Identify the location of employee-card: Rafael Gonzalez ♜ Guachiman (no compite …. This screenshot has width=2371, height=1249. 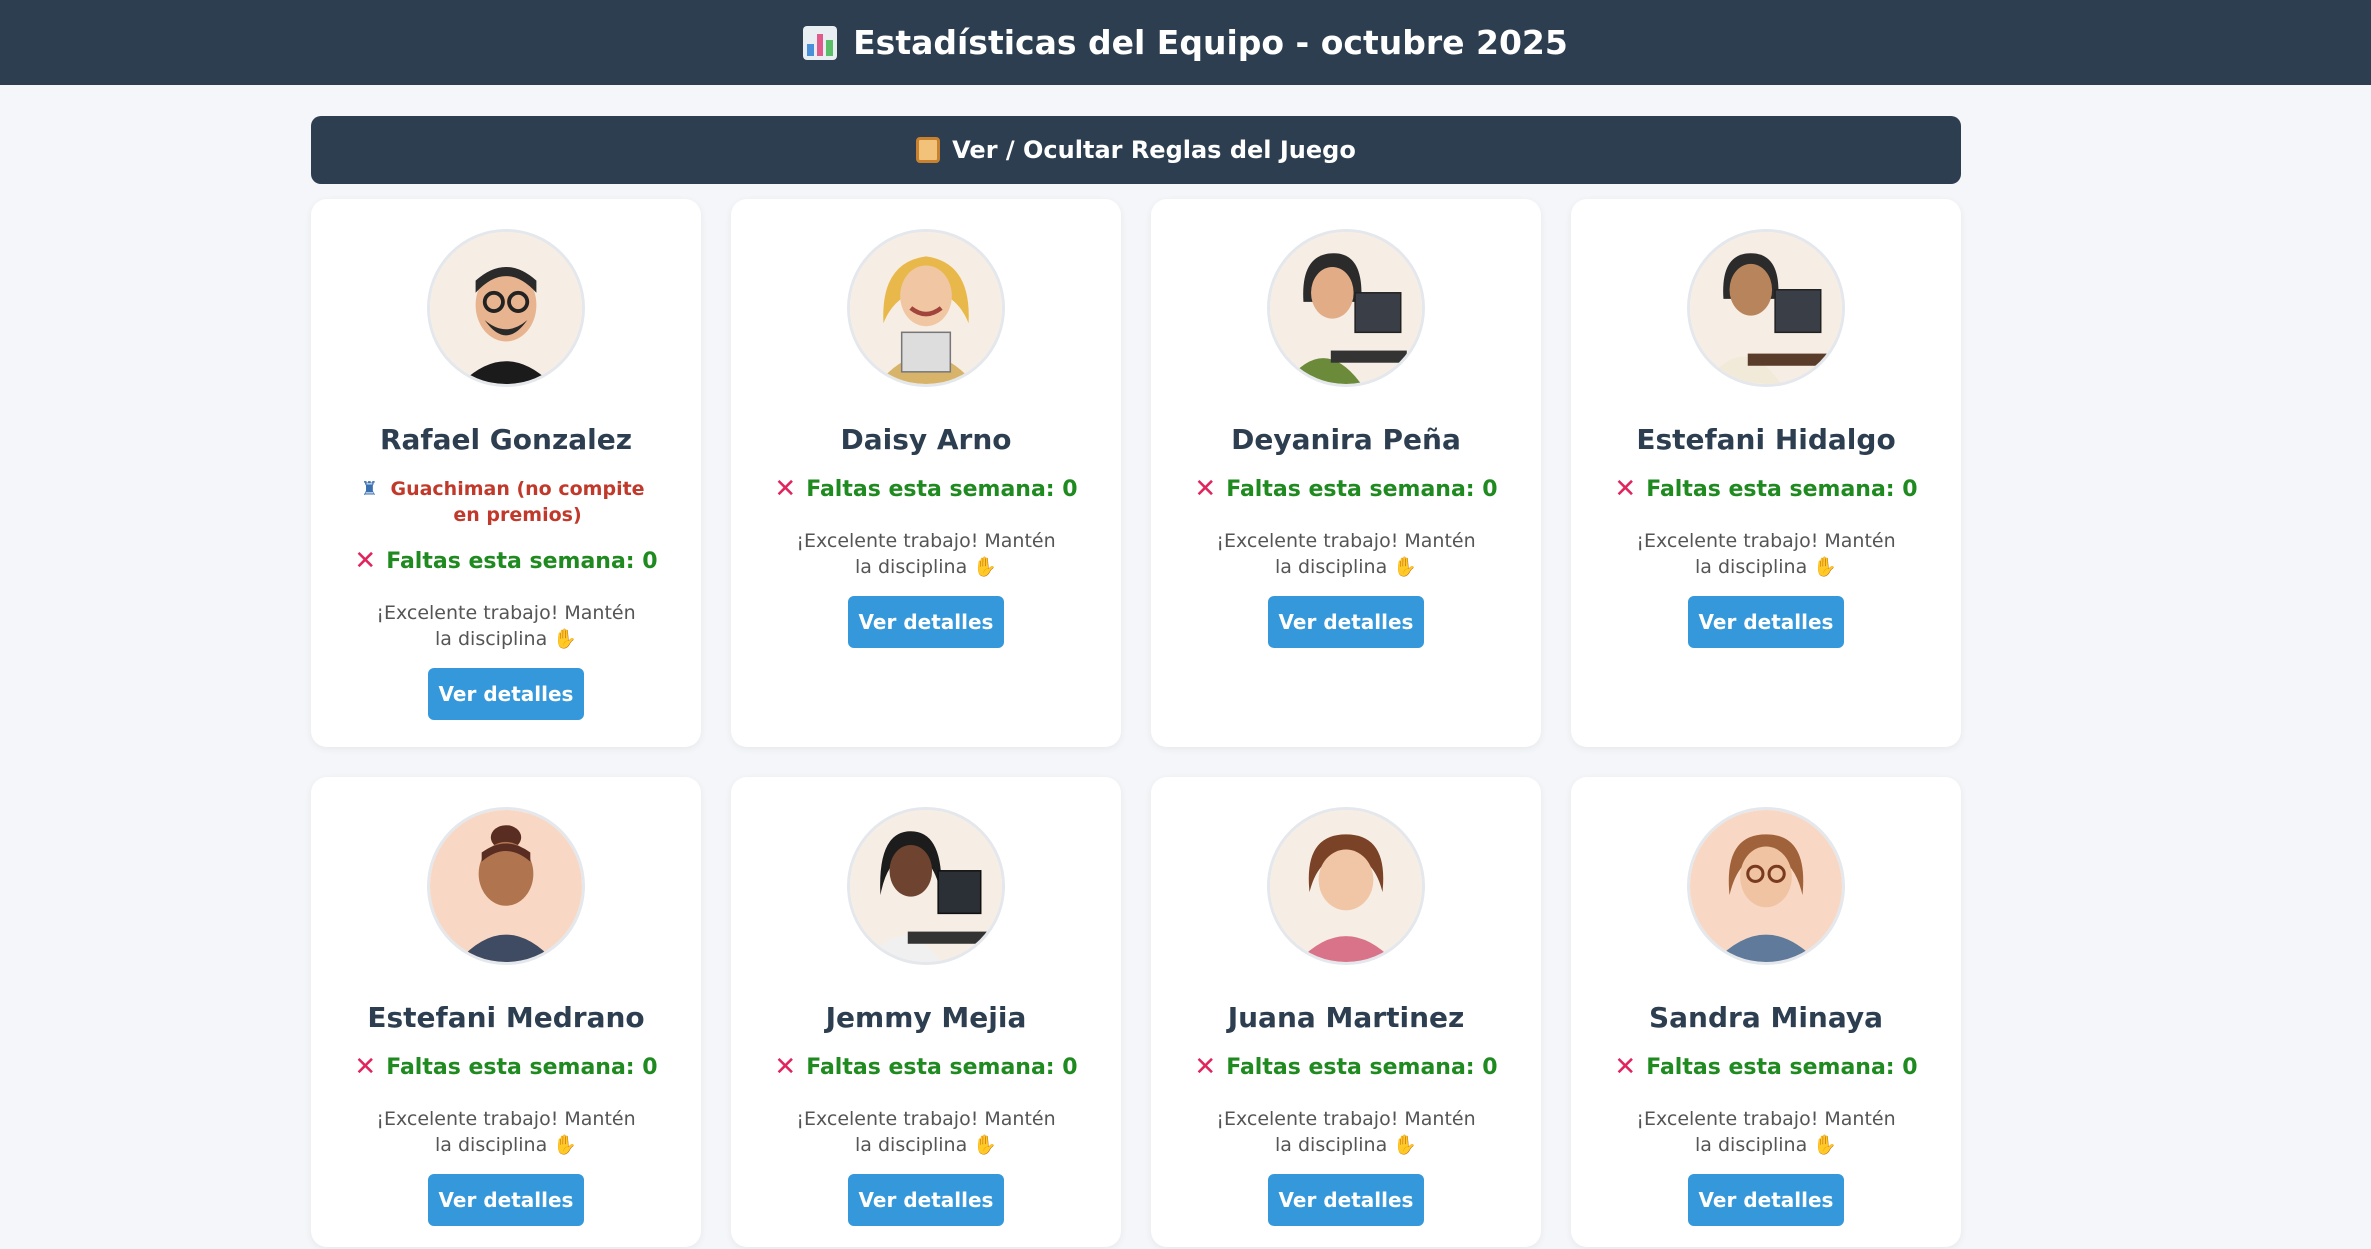
(506, 473).